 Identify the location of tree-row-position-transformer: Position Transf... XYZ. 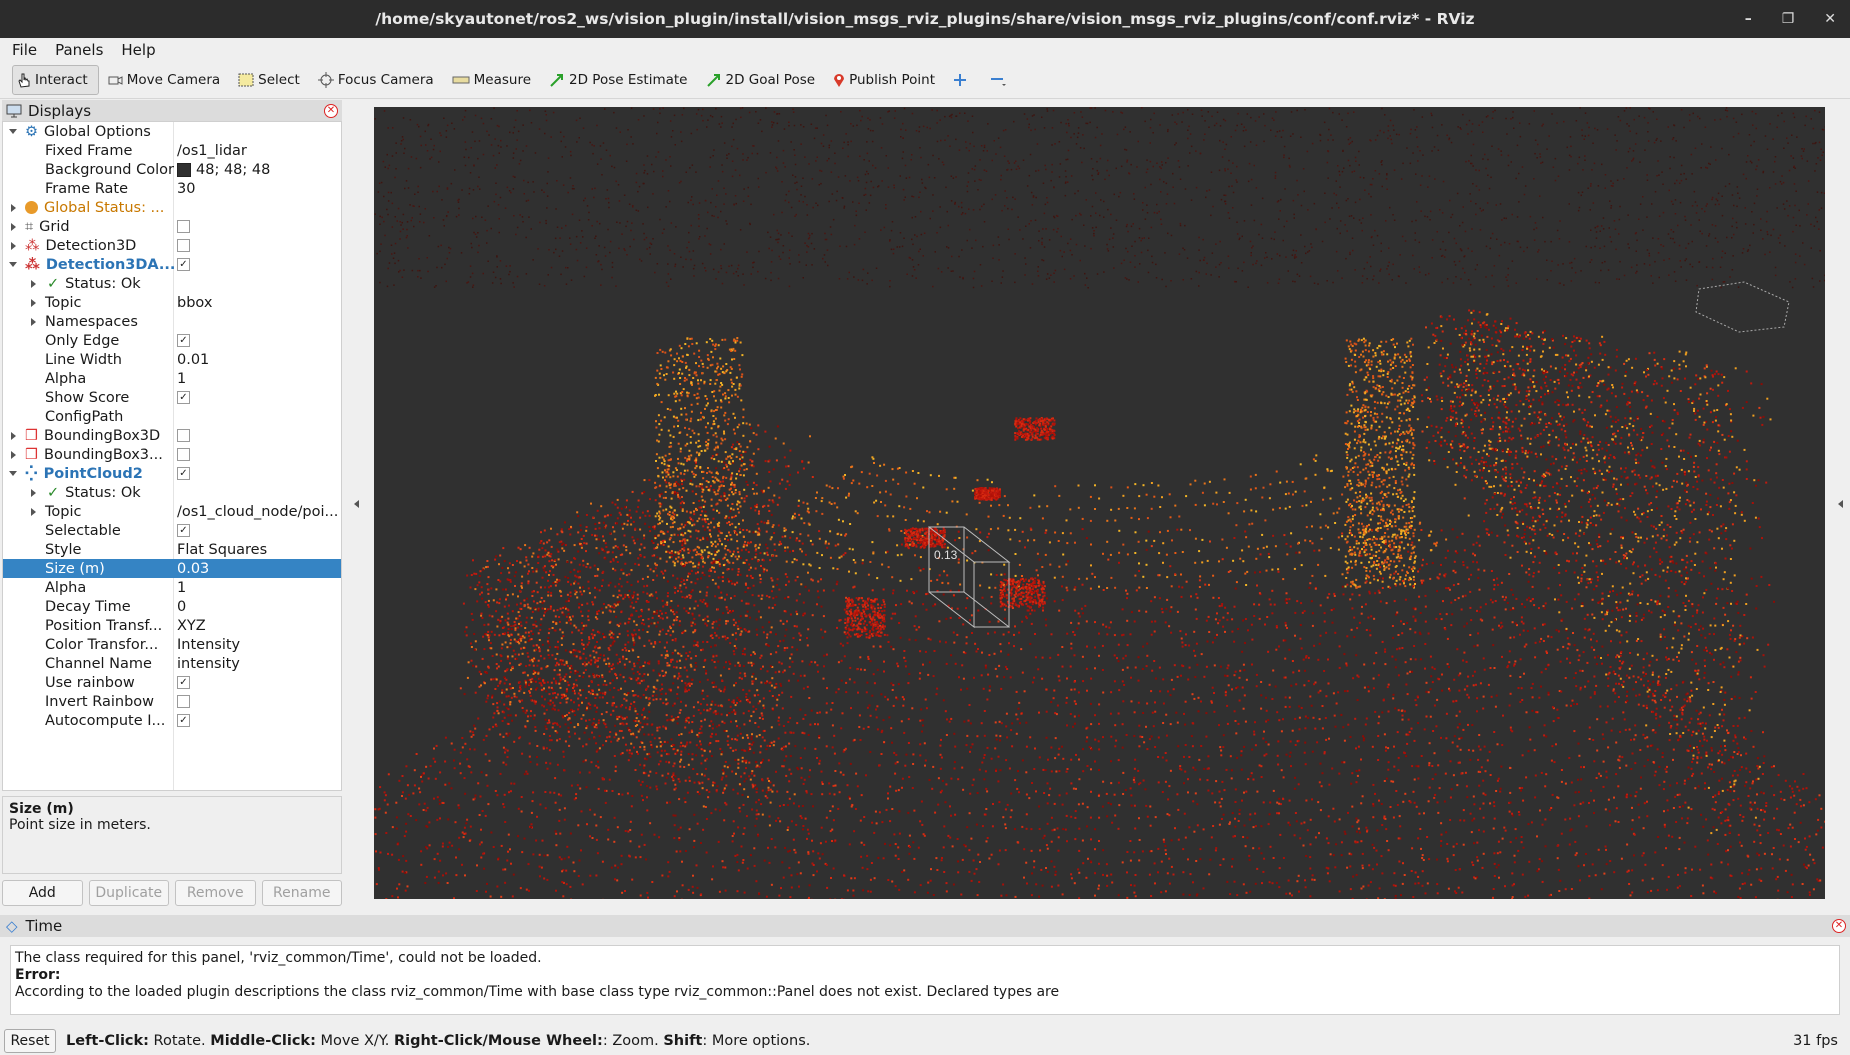
(172, 625).